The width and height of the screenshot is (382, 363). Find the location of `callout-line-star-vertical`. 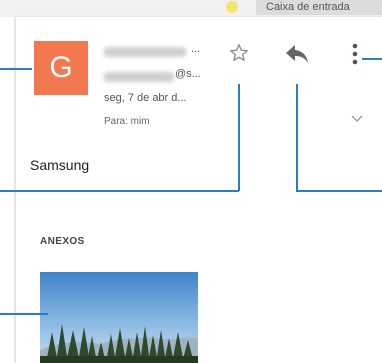

callout-line-star-vertical is located at coordinates (239, 137).